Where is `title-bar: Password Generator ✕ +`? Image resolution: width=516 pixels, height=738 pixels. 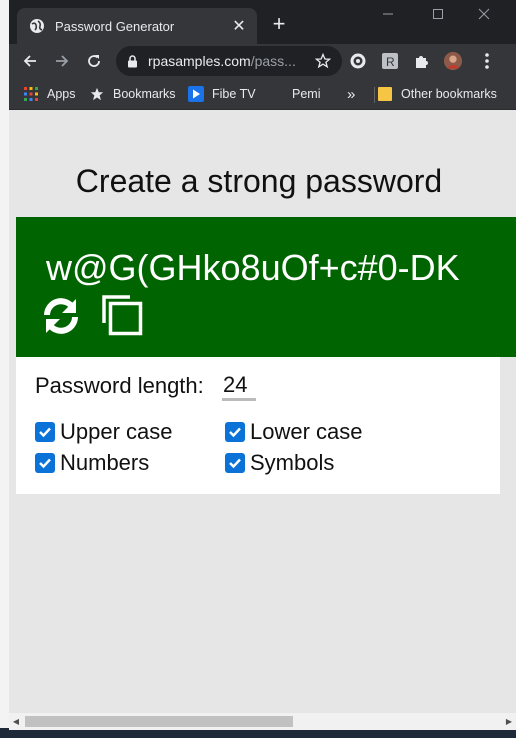 title-bar: Password Generator ✕ + is located at coordinates (262, 22).